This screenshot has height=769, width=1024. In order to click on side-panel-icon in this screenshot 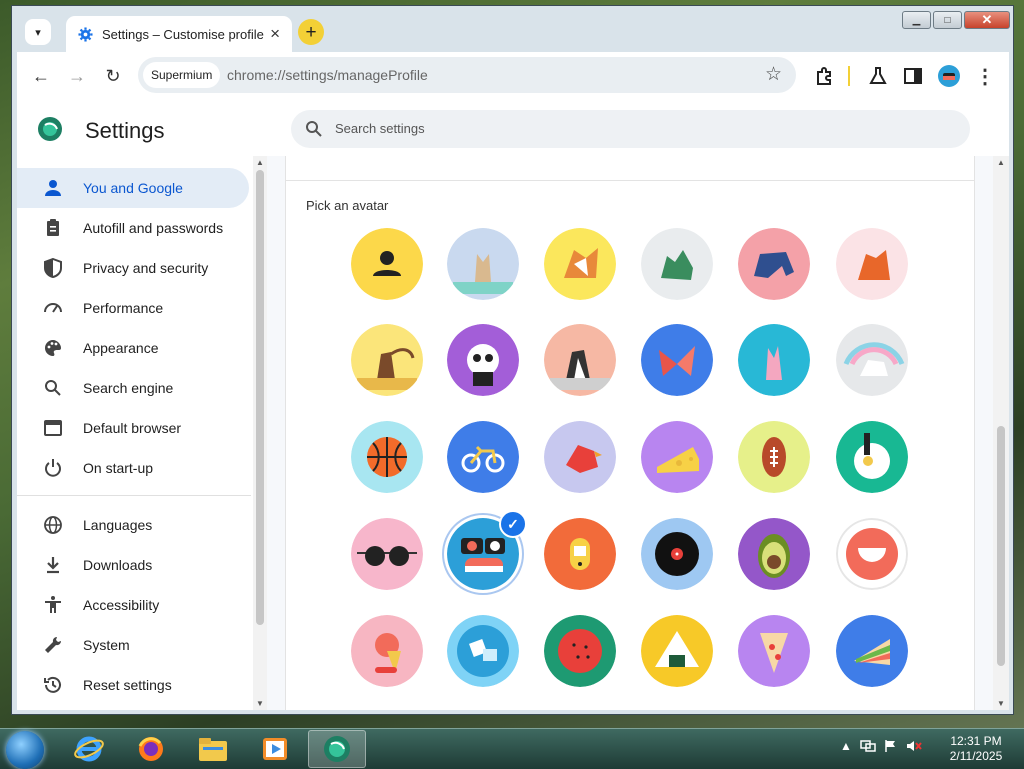, I will do `click(913, 76)`.